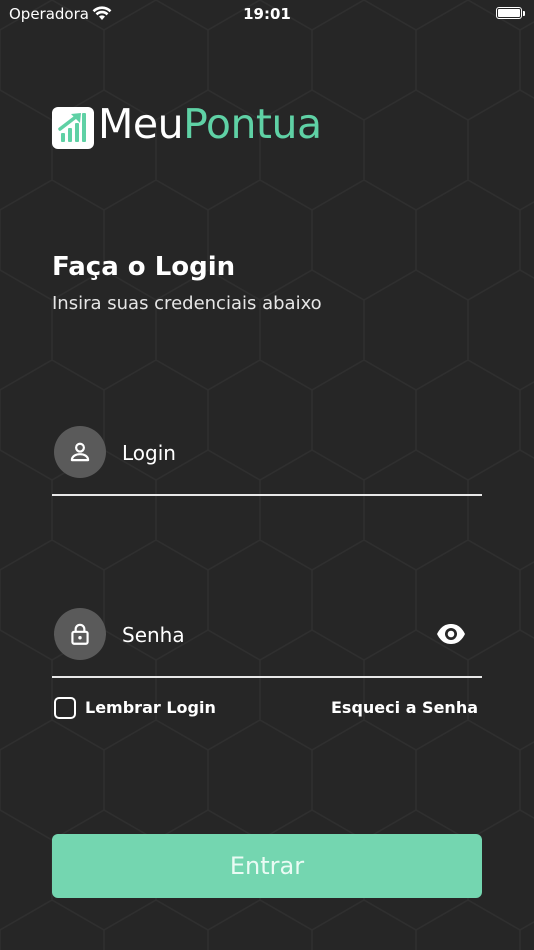 This screenshot has width=534, height=950. Describe the element at coordinates (404, 707) in the screenshot. I see `forgot-password-link: Esqueci a Senha` at that location.